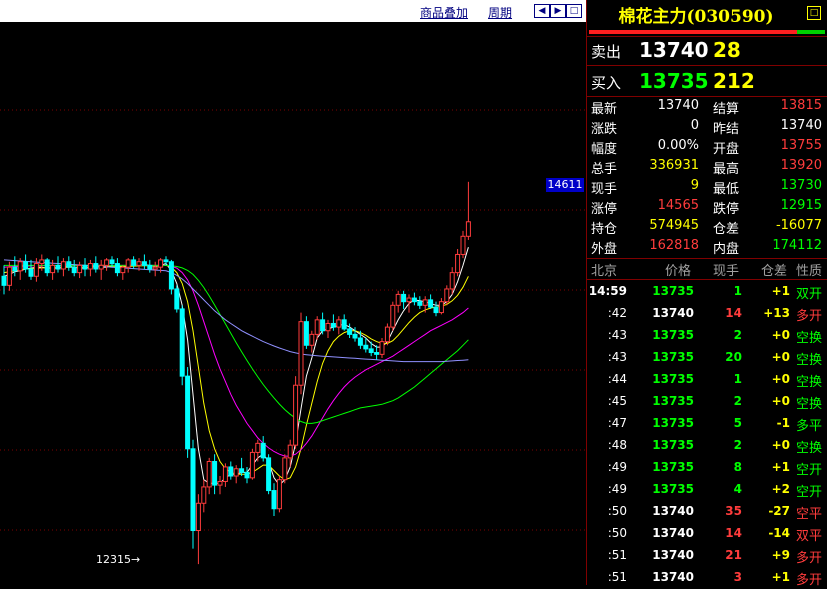 The width and height of the screenshot is (827, 589). What do you see at coordinates (707, 108) in the screenshot?
I see `stat-row: 最新 13740 结算 13815` at bounding box center [707, 108].